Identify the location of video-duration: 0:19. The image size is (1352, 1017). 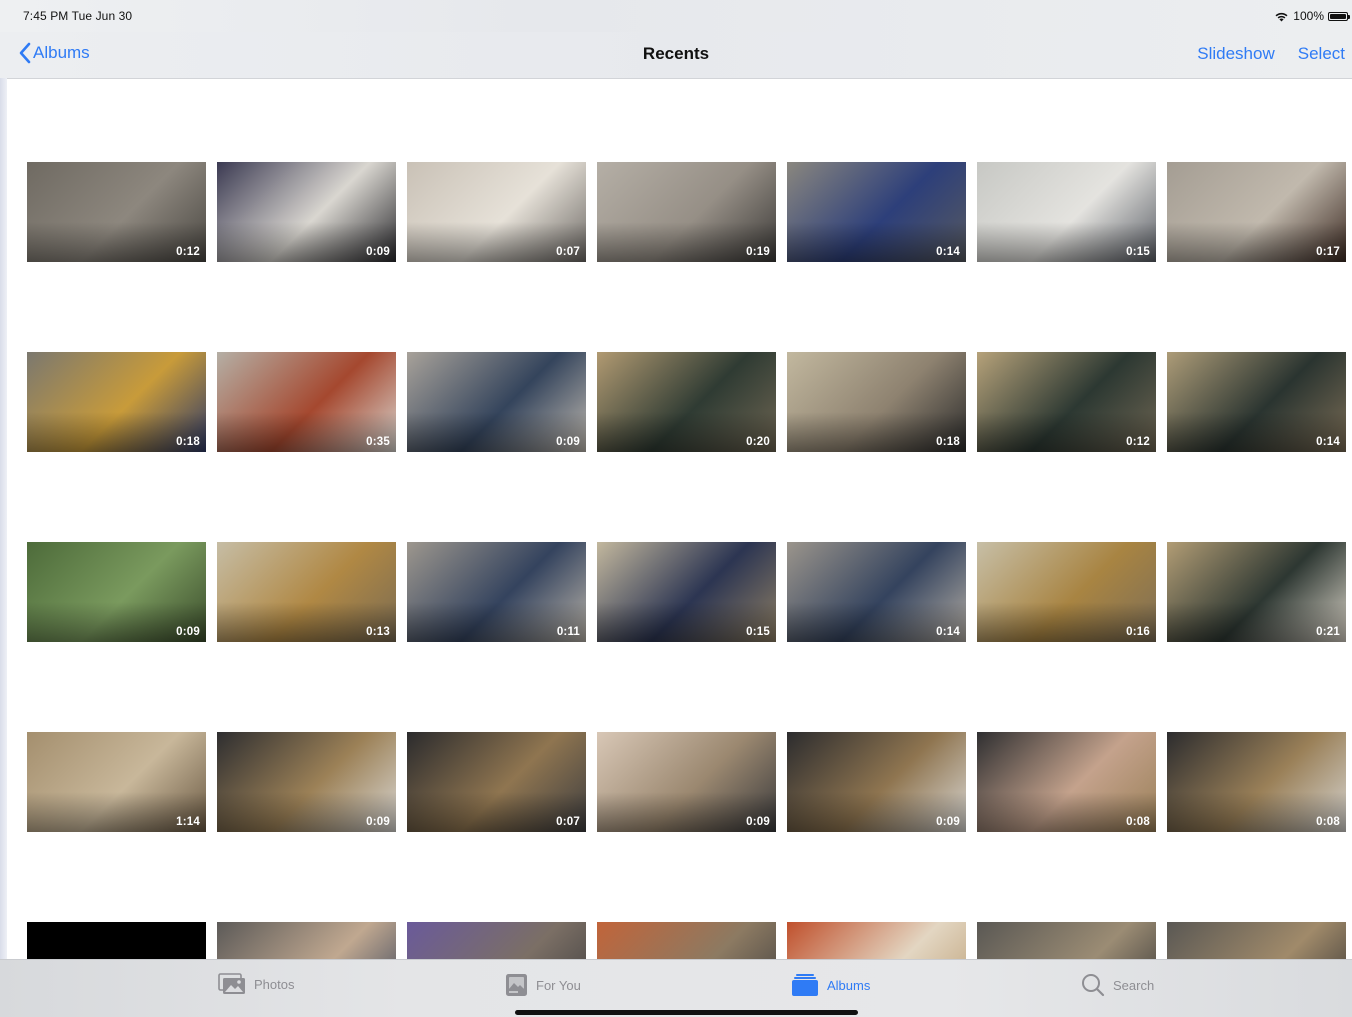
(758, 252).